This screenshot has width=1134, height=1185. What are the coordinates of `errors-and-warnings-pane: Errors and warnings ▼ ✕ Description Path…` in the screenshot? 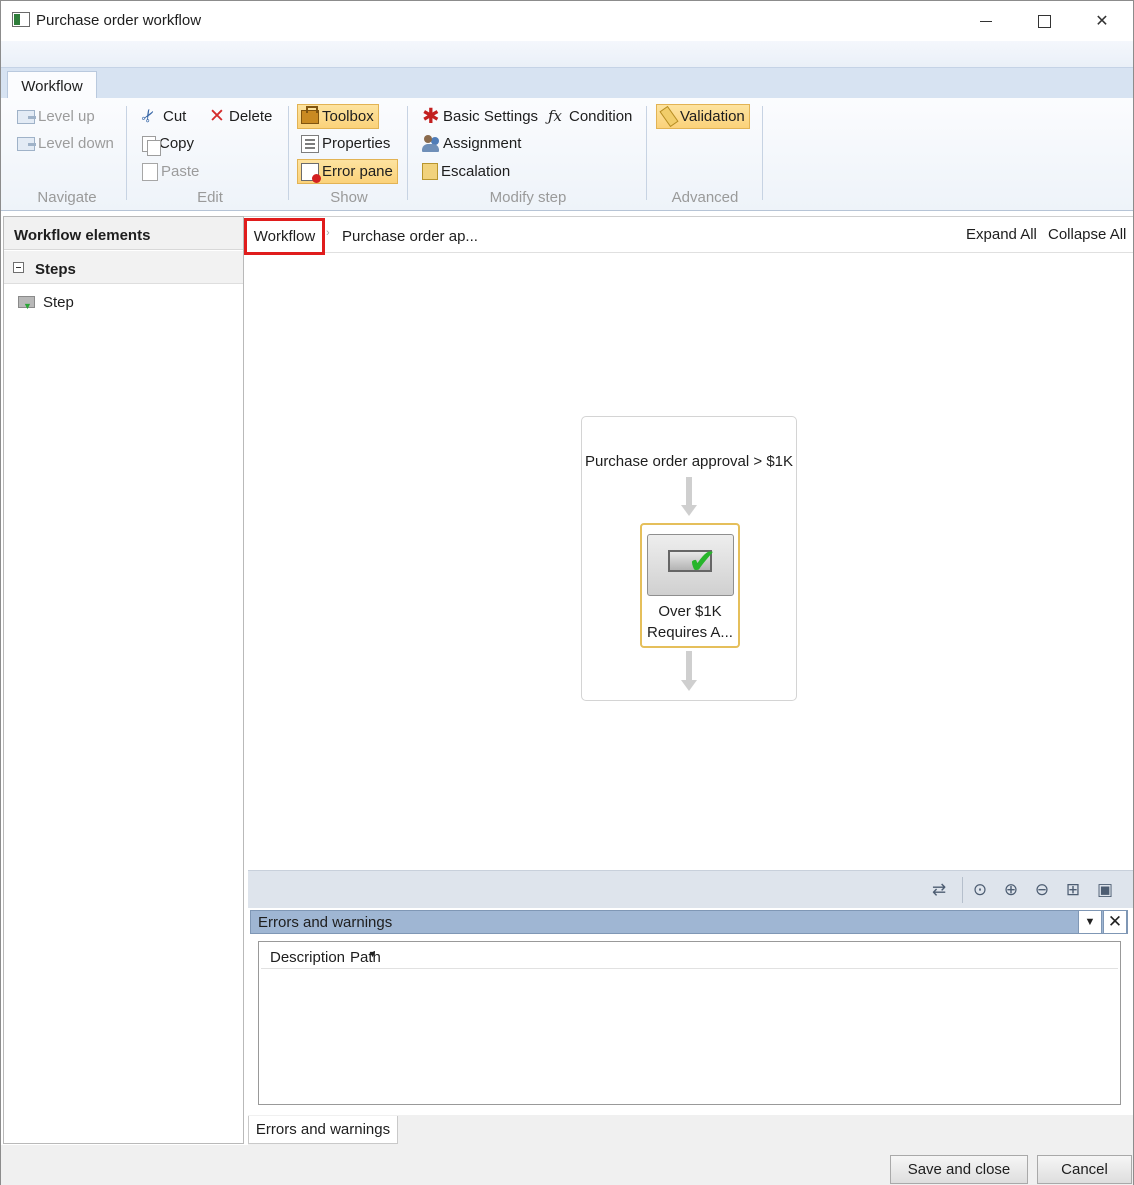 It's located at (690, 1011).